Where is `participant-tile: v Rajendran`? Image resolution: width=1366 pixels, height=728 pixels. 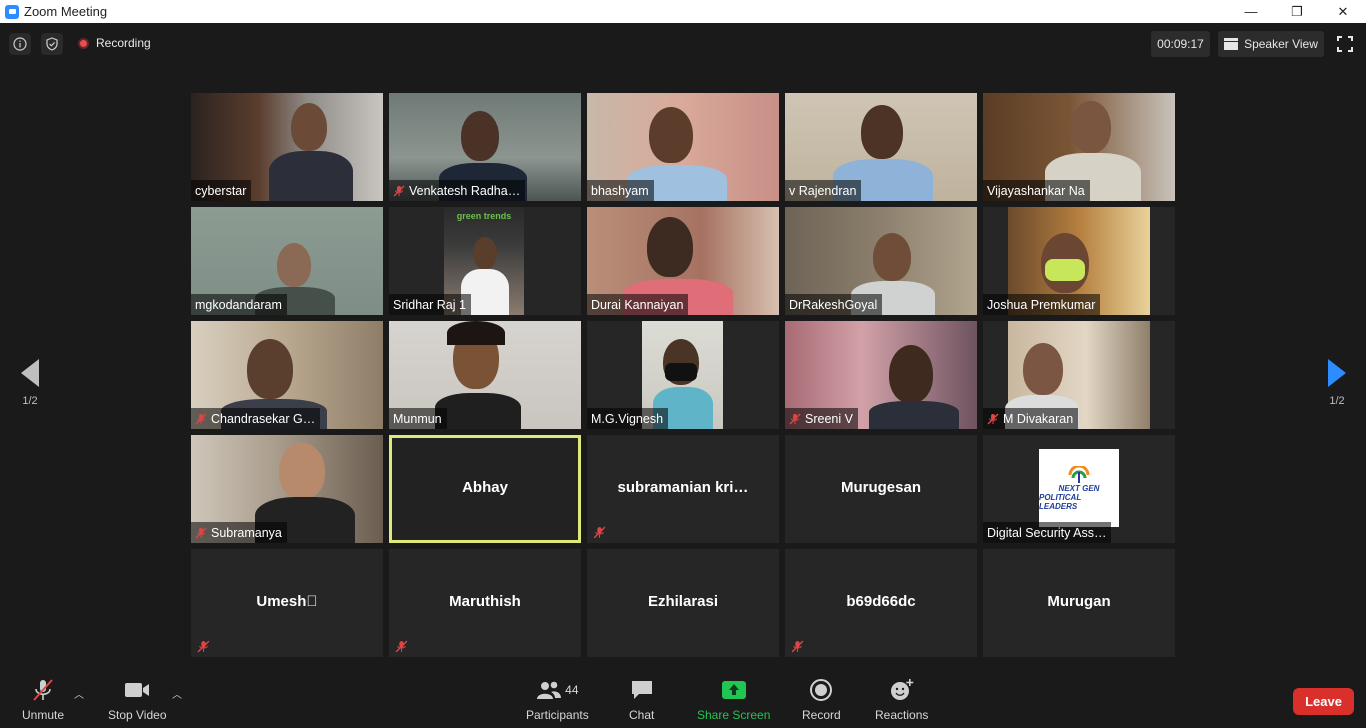 participant-tile: v Rajendran is located at coordinates (881, 147).